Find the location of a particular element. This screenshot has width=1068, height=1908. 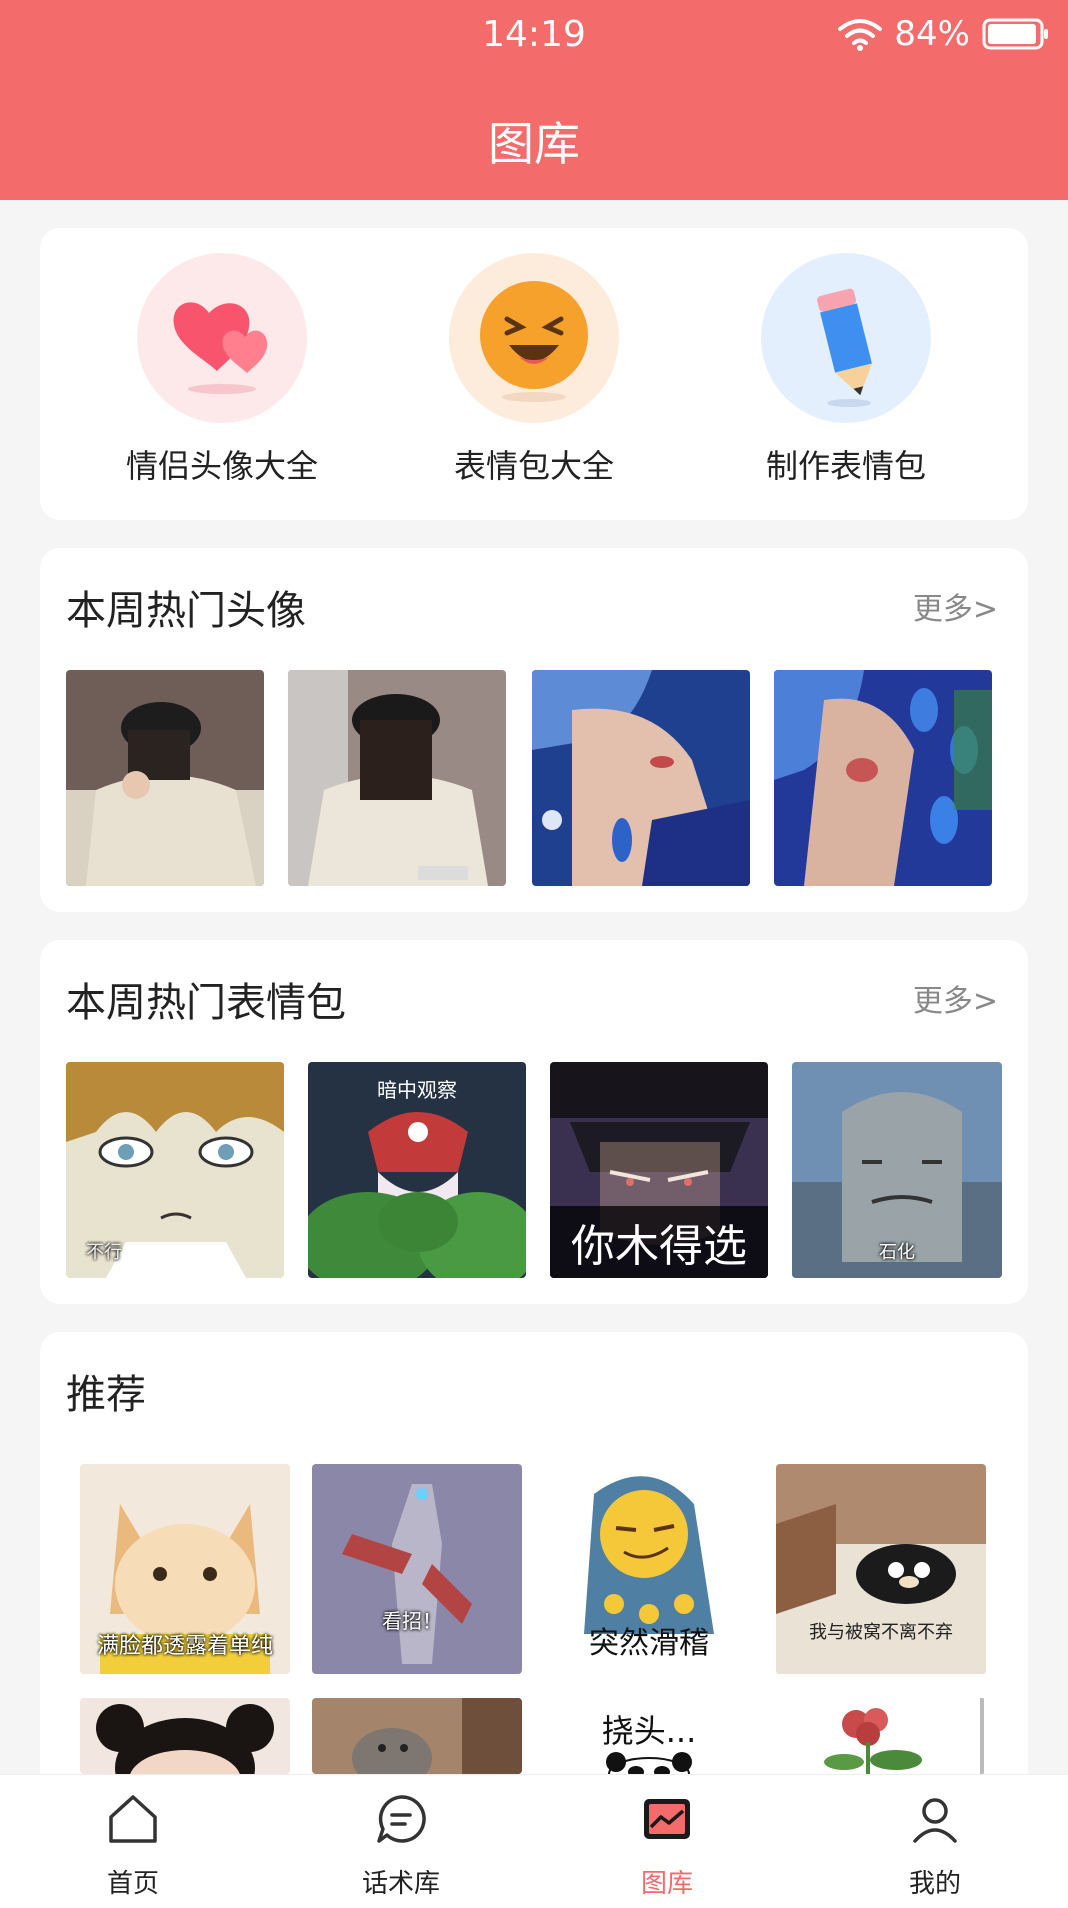

tab-gallery: 图库 is located at coordinates (667, 1846).